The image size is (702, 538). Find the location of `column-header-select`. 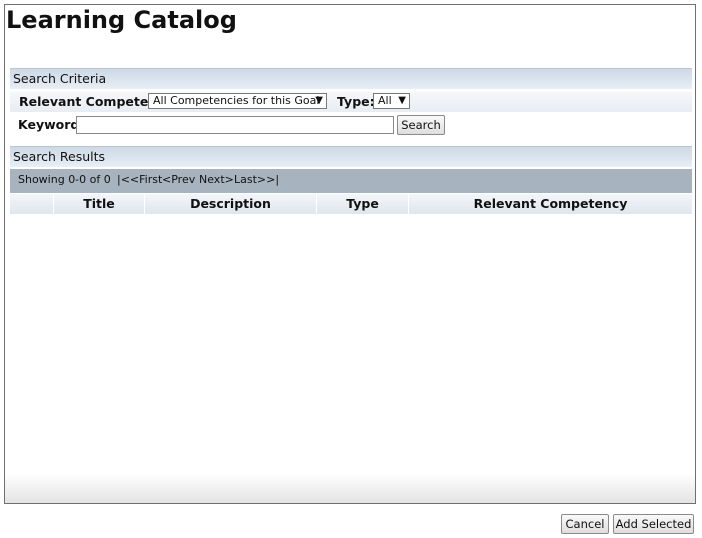

column-header-select is located at coordinates (32, 204).